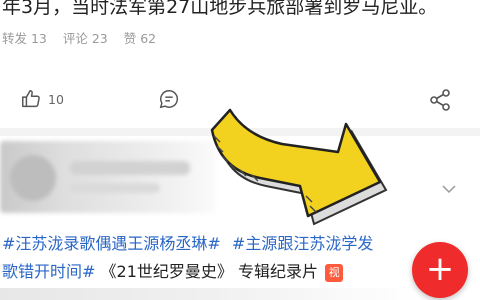  I want to click on compose-fab-button: +, so click(440, 270).